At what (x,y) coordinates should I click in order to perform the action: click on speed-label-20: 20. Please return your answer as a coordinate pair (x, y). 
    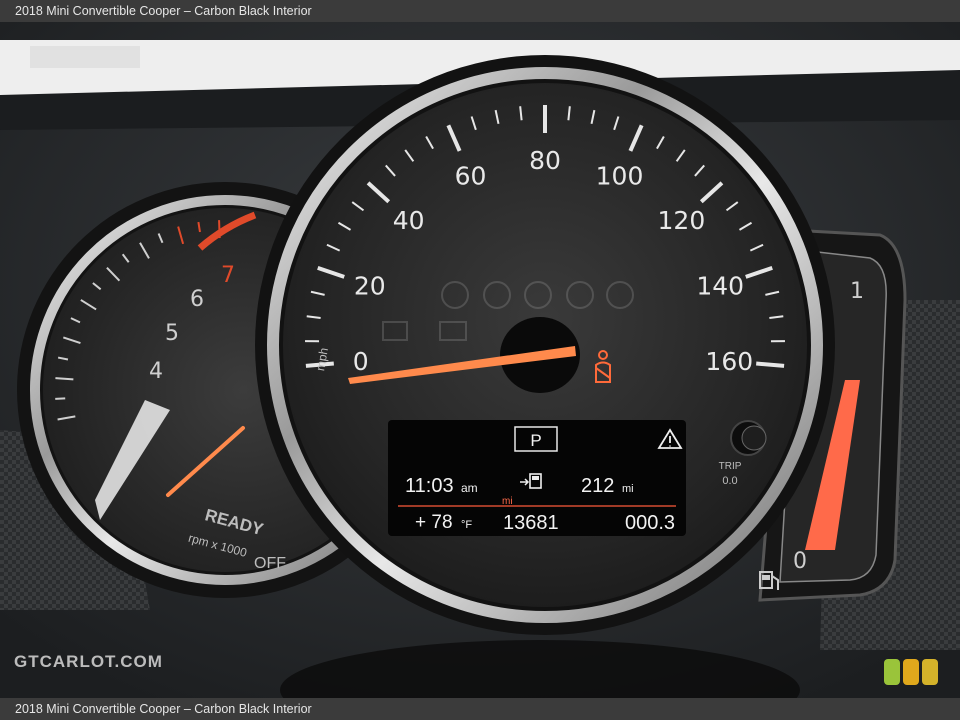
    Looking at the image, I should click on (370, 286).